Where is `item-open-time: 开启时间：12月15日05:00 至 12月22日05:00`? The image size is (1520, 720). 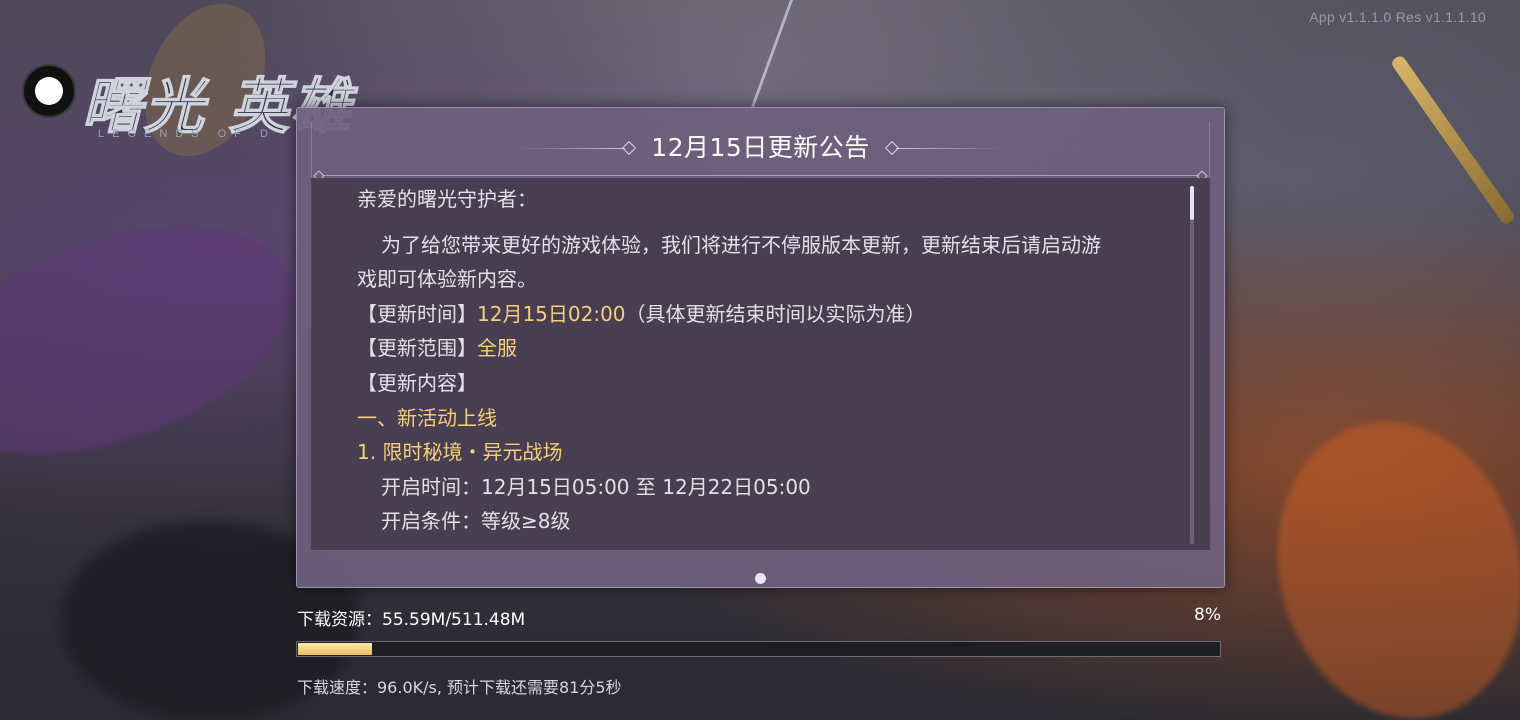 item-open-time: 开启时间：12月15日05:00 至 12月22日05:00 is located at coordinates (596, 486).